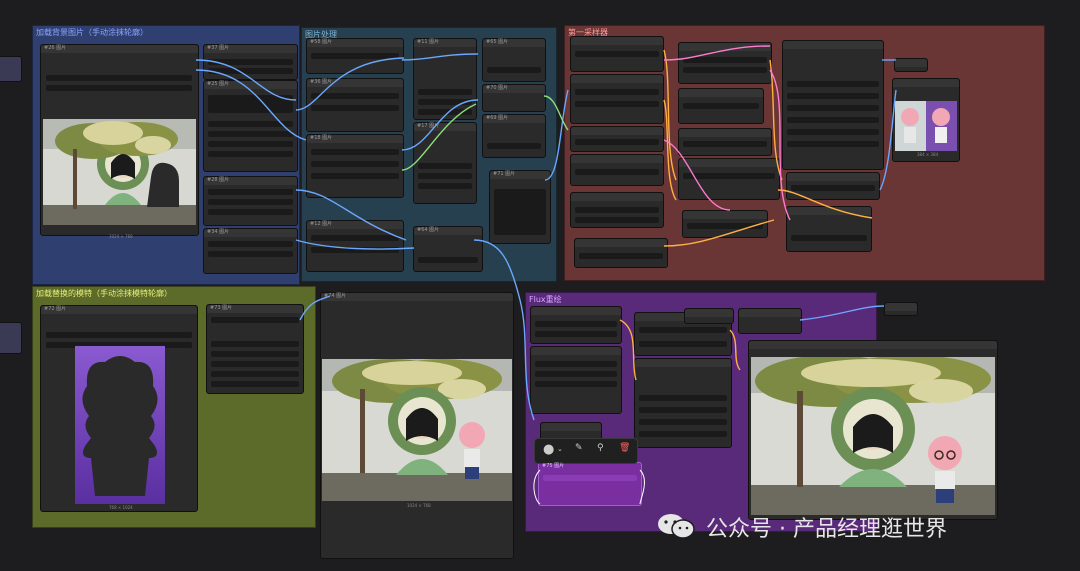 This screenshot has height=571, width=1080. I want to click on node-n5: #34 图片, so click(250, 251).